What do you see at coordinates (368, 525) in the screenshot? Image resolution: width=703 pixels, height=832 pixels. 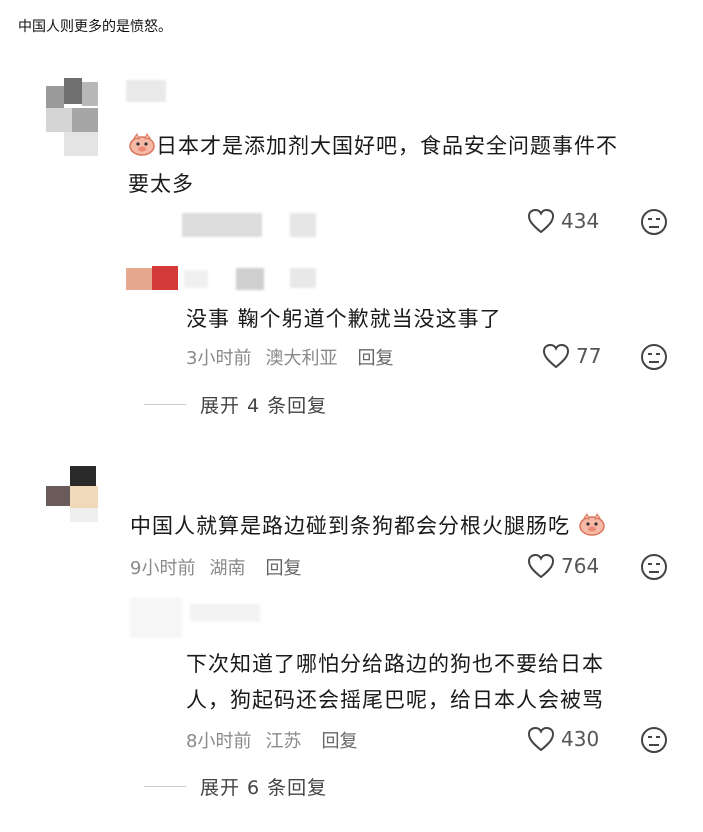 I see `comment-text: 中国人就算是路边碰到条狗都会分根火腿肠吃` at bounding box center [368, 525].